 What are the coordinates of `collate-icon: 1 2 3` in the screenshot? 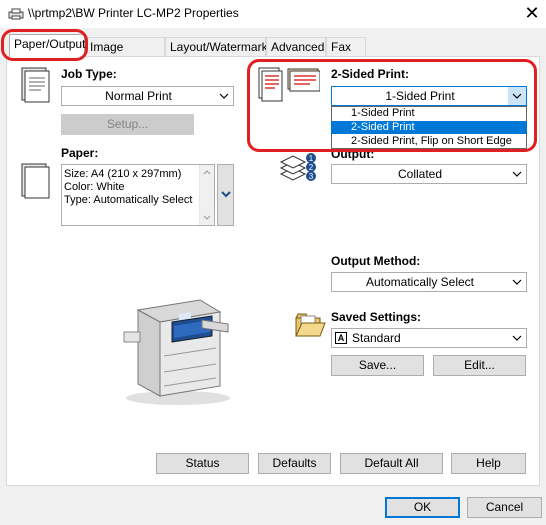 It's located at (297, 167).